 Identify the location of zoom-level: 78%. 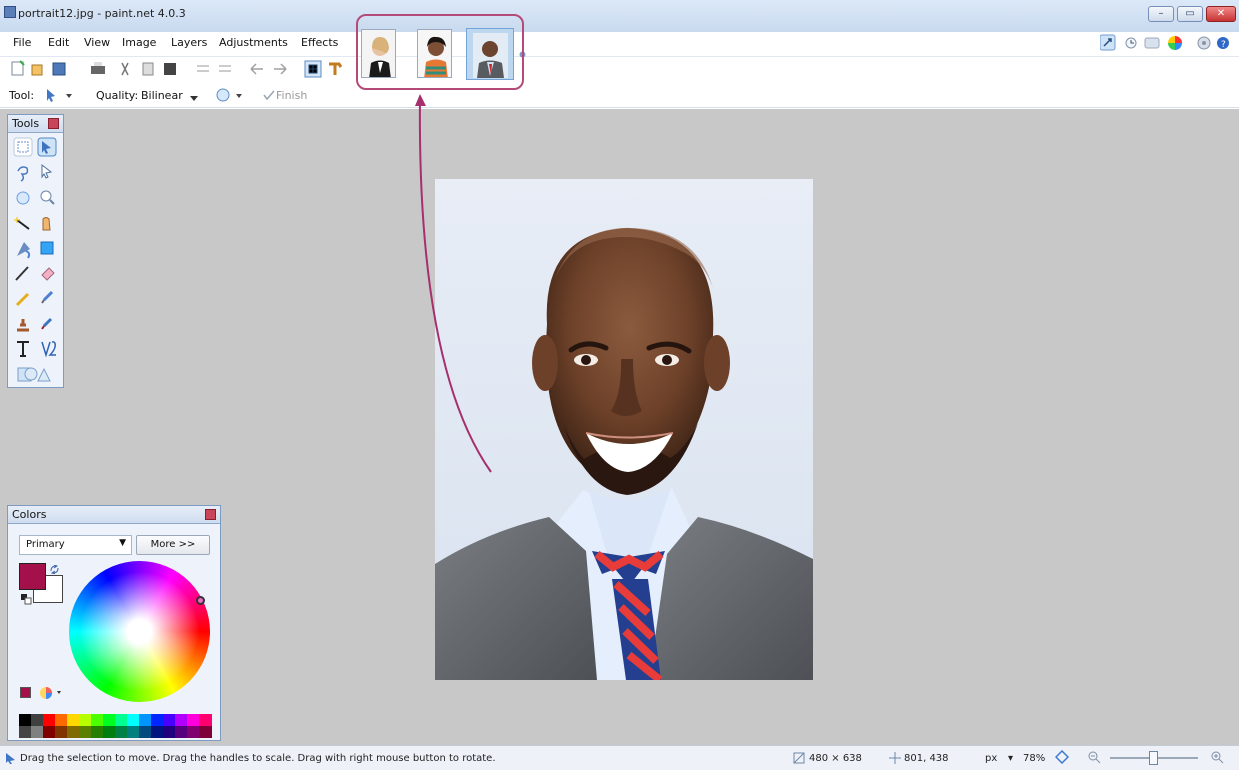
(1034, 758).